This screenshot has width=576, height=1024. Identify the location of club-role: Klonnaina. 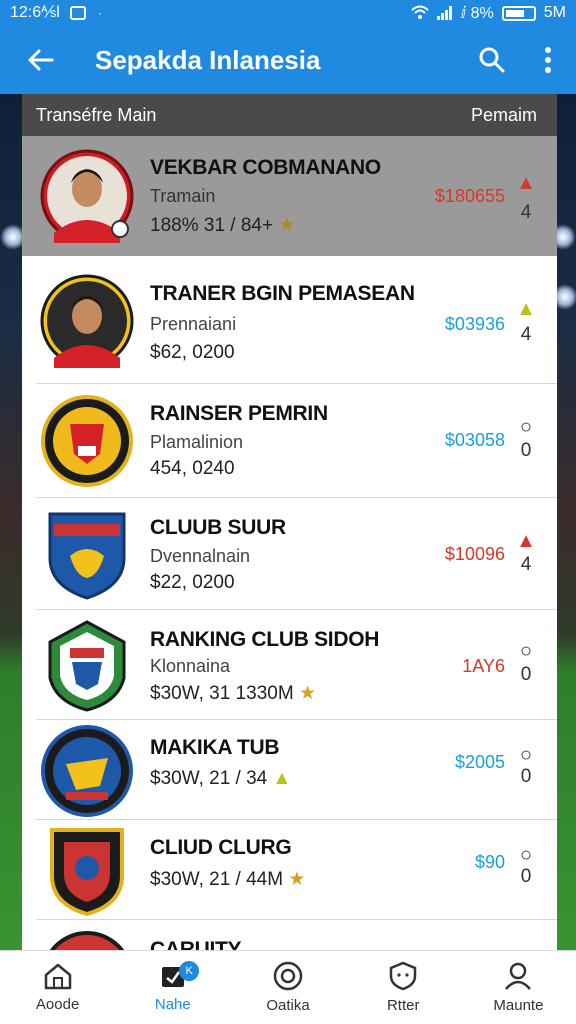
(190, 666).